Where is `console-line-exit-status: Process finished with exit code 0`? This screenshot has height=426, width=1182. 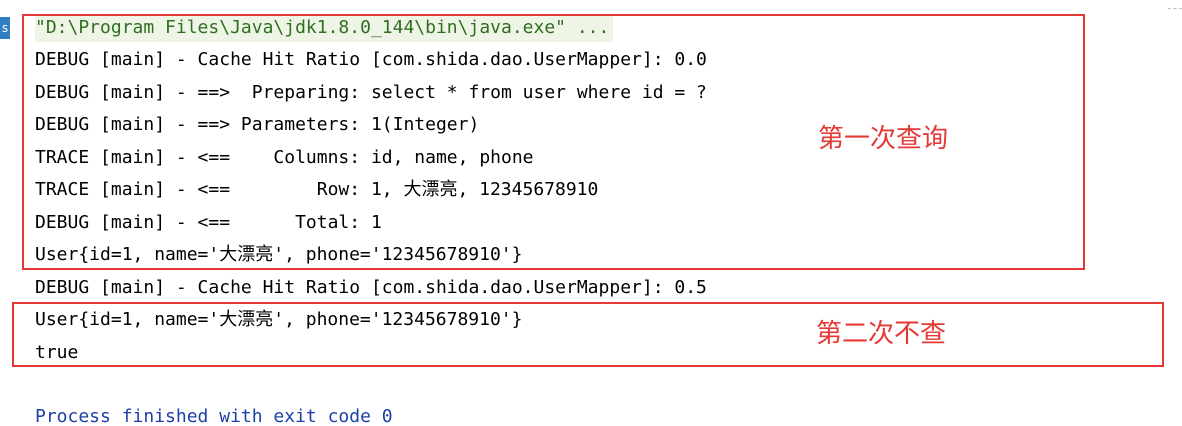
console-line-exit-status: Process finished with exit code 0 is located at coordinates (214, 416).